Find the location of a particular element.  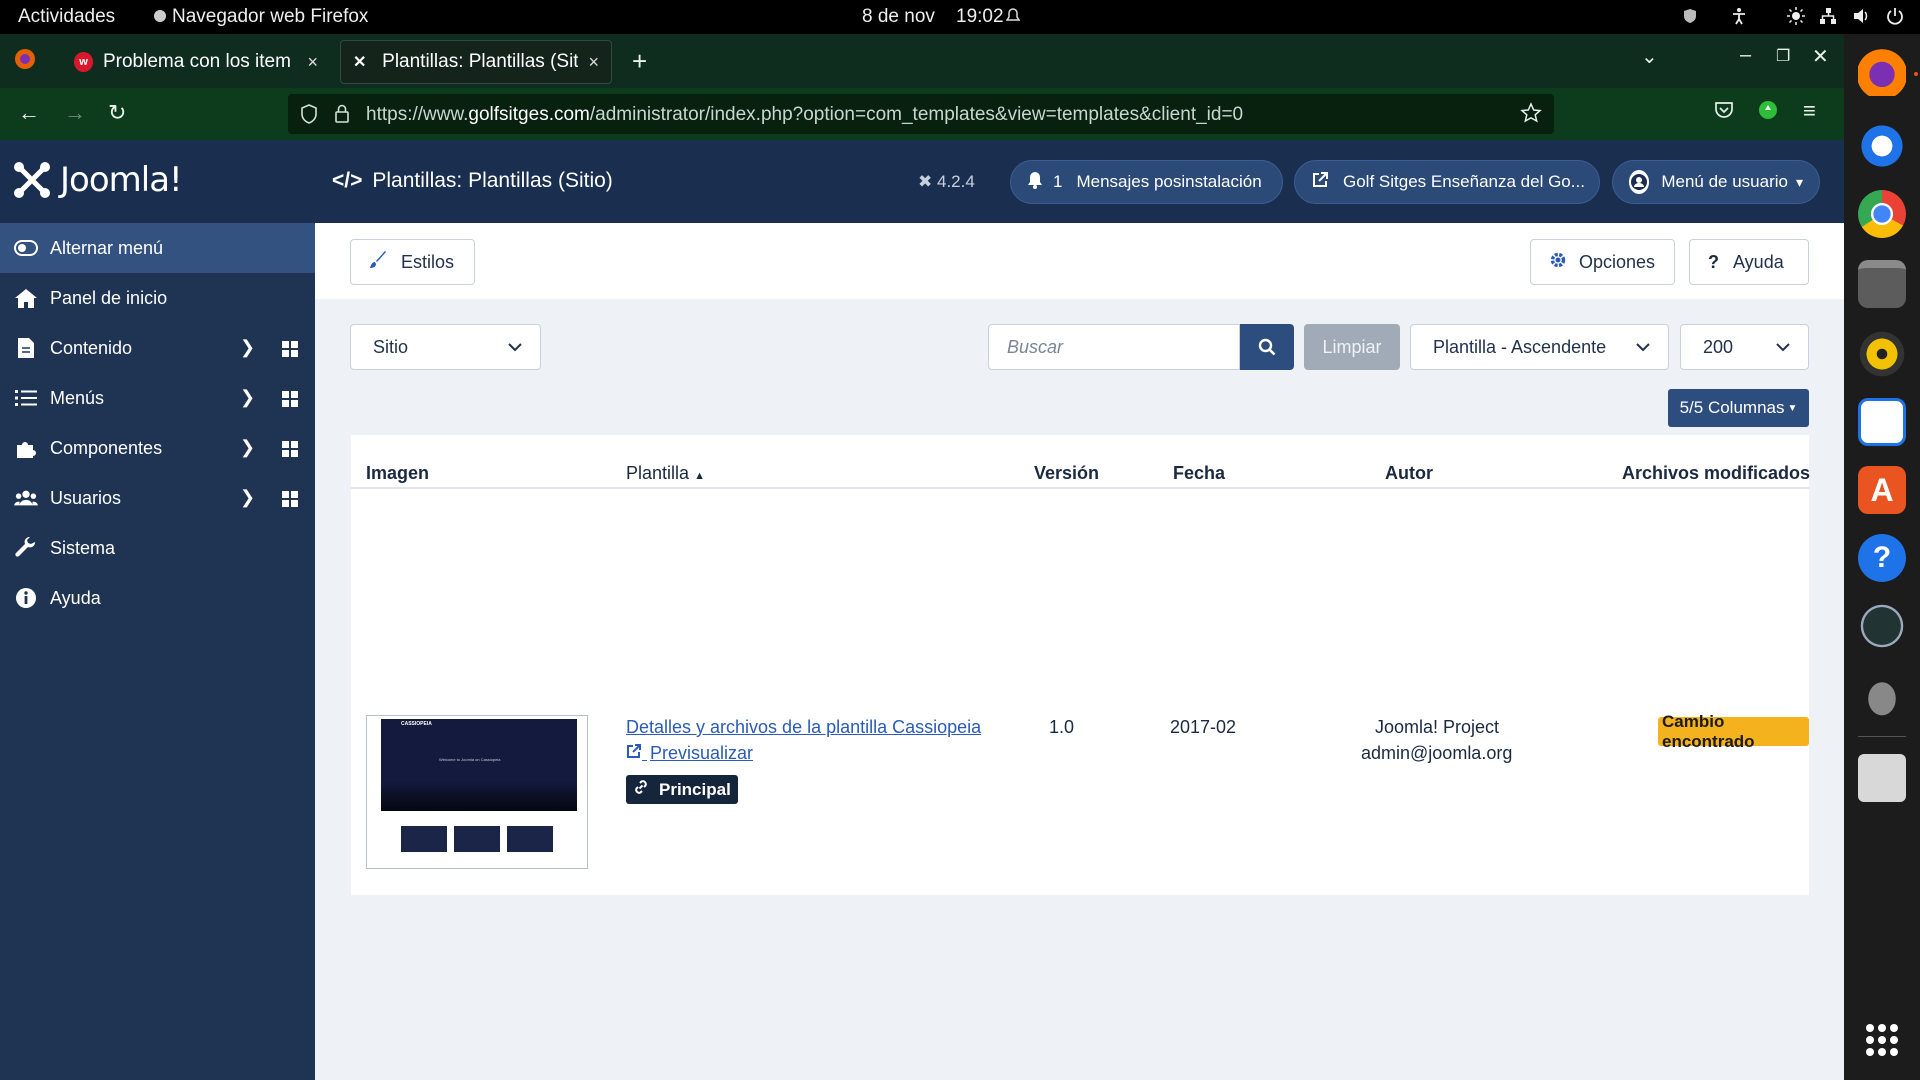

sort-select: Plantilla - Ascendente is located at coordinates (1539, 347).